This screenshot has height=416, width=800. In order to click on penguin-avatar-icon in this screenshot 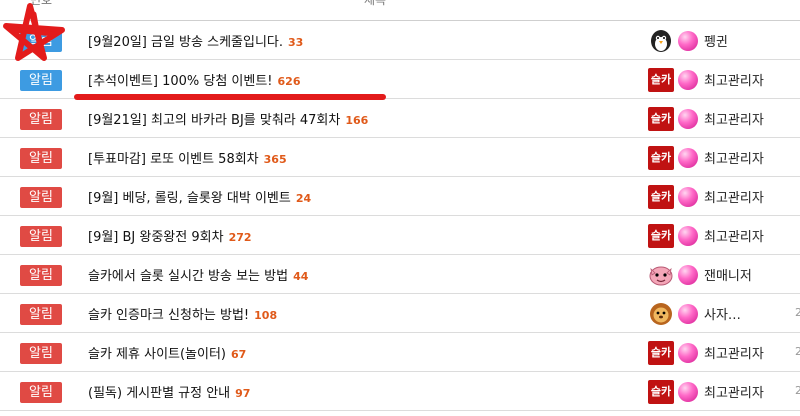, I will do `click(661, 41)`.